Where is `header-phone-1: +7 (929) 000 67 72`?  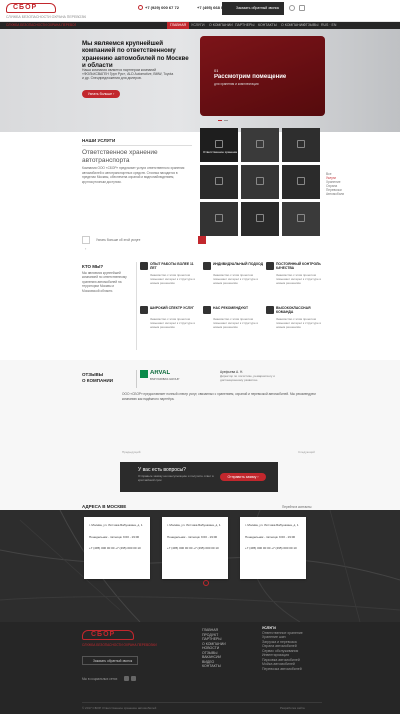 header-phone-1: +7 (929) 000 67 72 is located at coordinates (169, 7).